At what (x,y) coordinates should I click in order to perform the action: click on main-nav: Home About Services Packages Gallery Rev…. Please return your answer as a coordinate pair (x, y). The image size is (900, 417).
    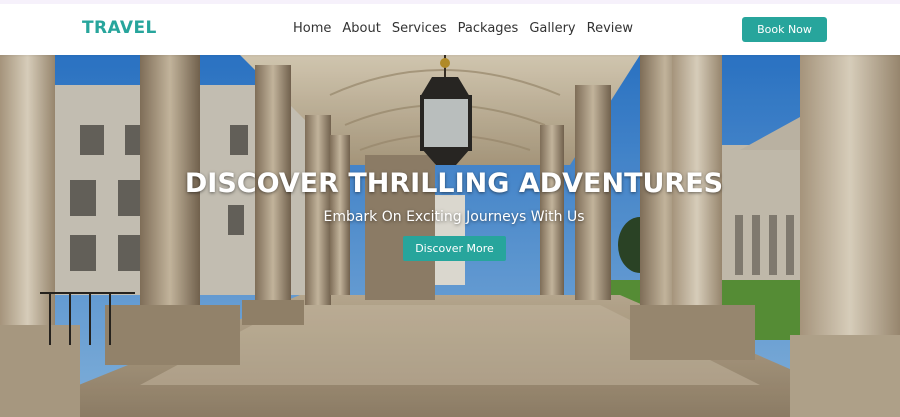
    Looking at the image, I should click on (463, 28).